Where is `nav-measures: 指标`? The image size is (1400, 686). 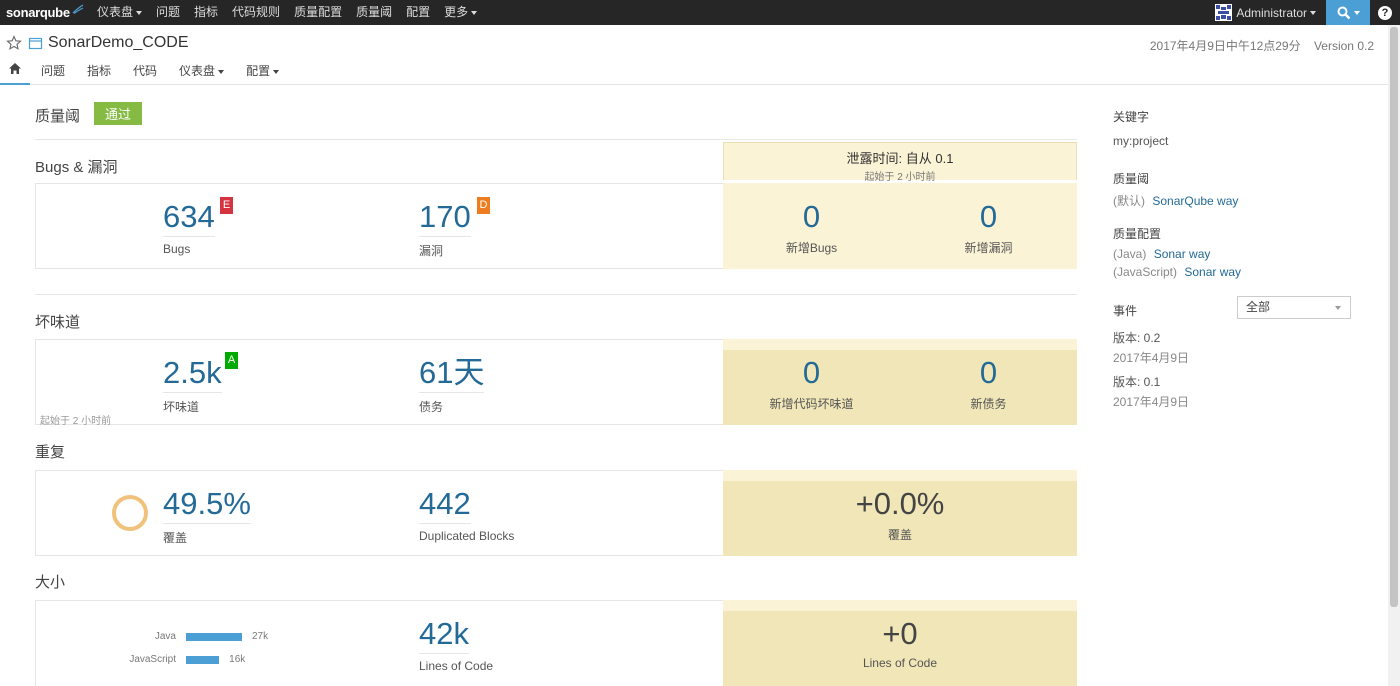 nav-measures: 指标 is located at coordinates (206, 12).